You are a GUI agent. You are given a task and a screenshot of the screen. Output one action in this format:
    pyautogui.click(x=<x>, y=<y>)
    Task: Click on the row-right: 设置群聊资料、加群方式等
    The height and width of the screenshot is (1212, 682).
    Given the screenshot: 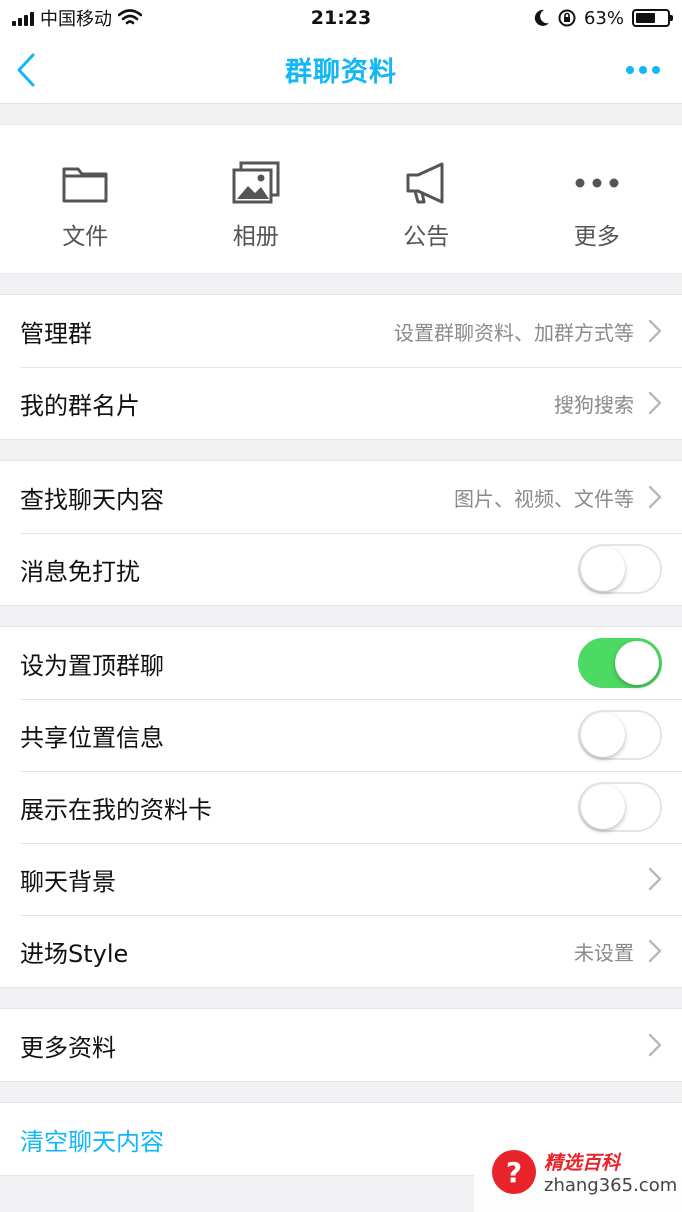 What is the action you would take?
    pyautogui.click(x=528, y=331)
    